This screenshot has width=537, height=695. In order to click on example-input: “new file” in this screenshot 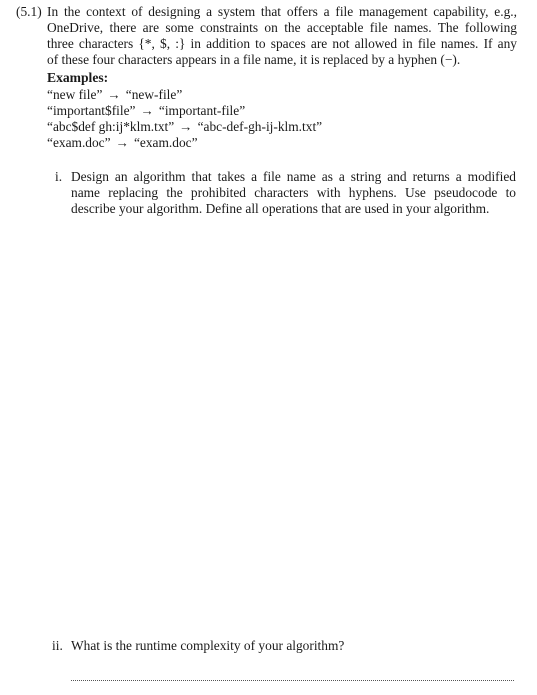, I will do `click(75, 94)`.